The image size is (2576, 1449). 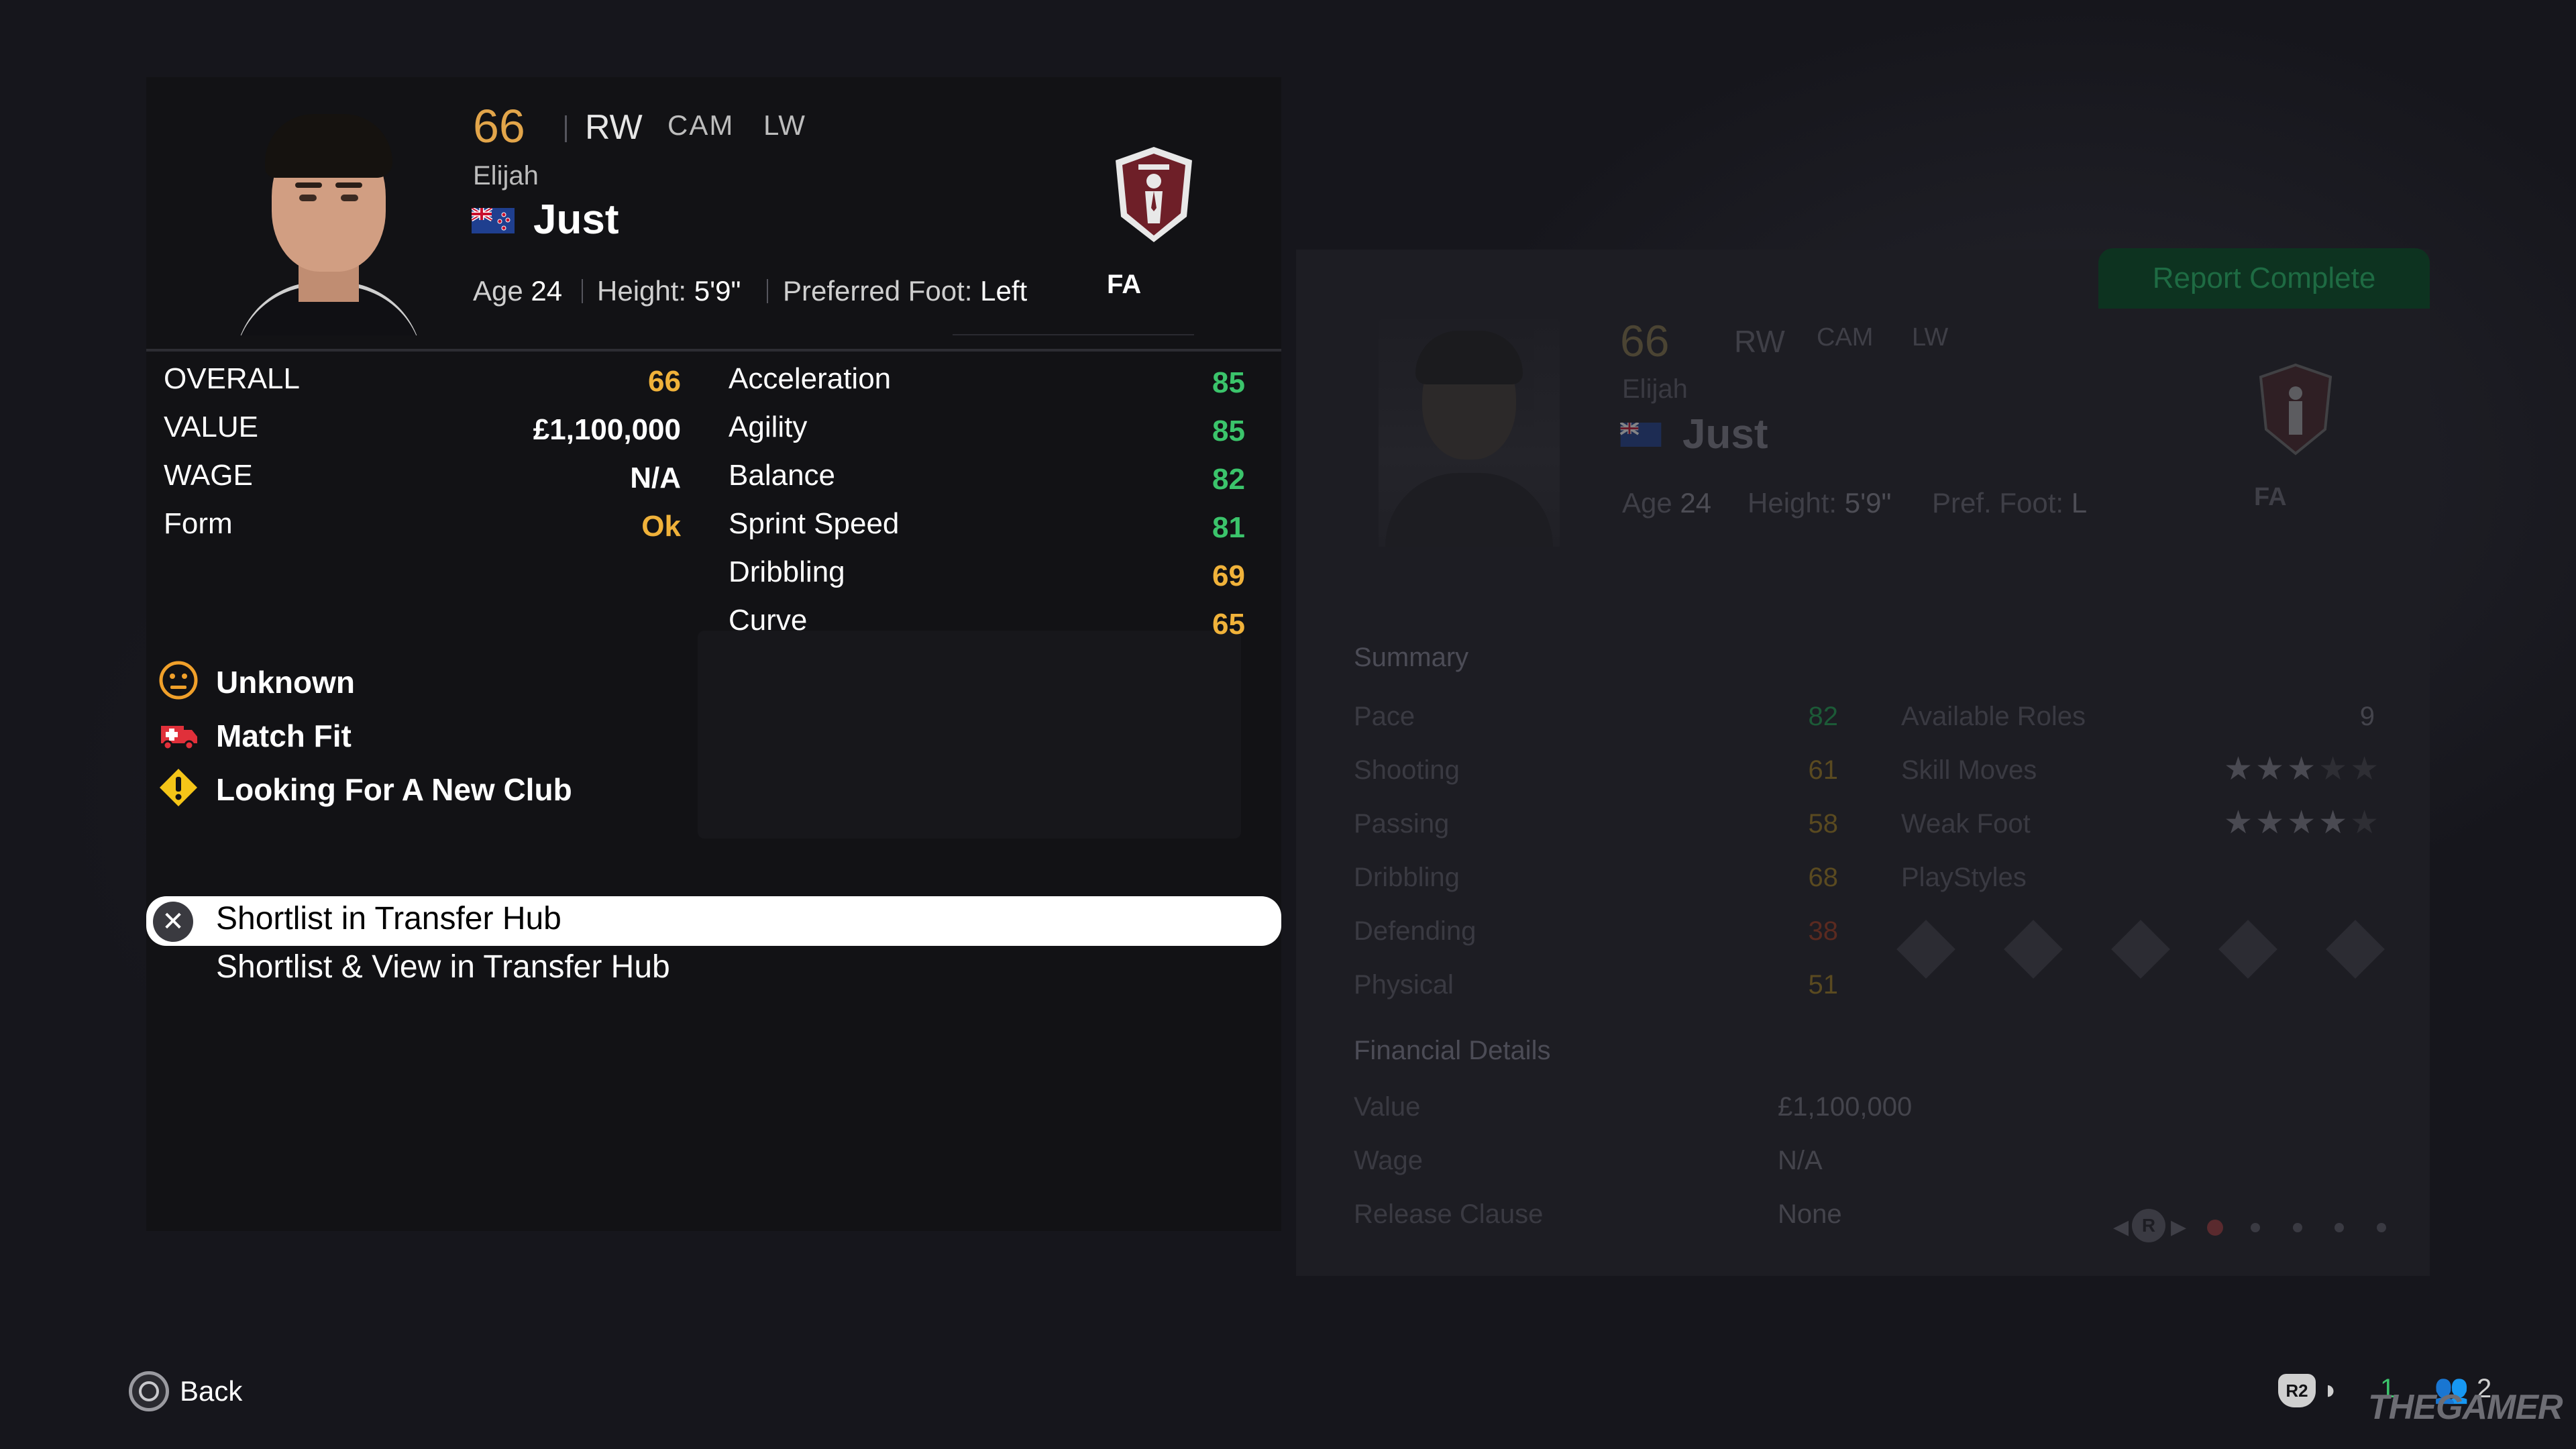 What do you see at coordinates (1404, 985) in the screenshot?
I see `summary-label: Physical` at bounding box center [1404, 985].